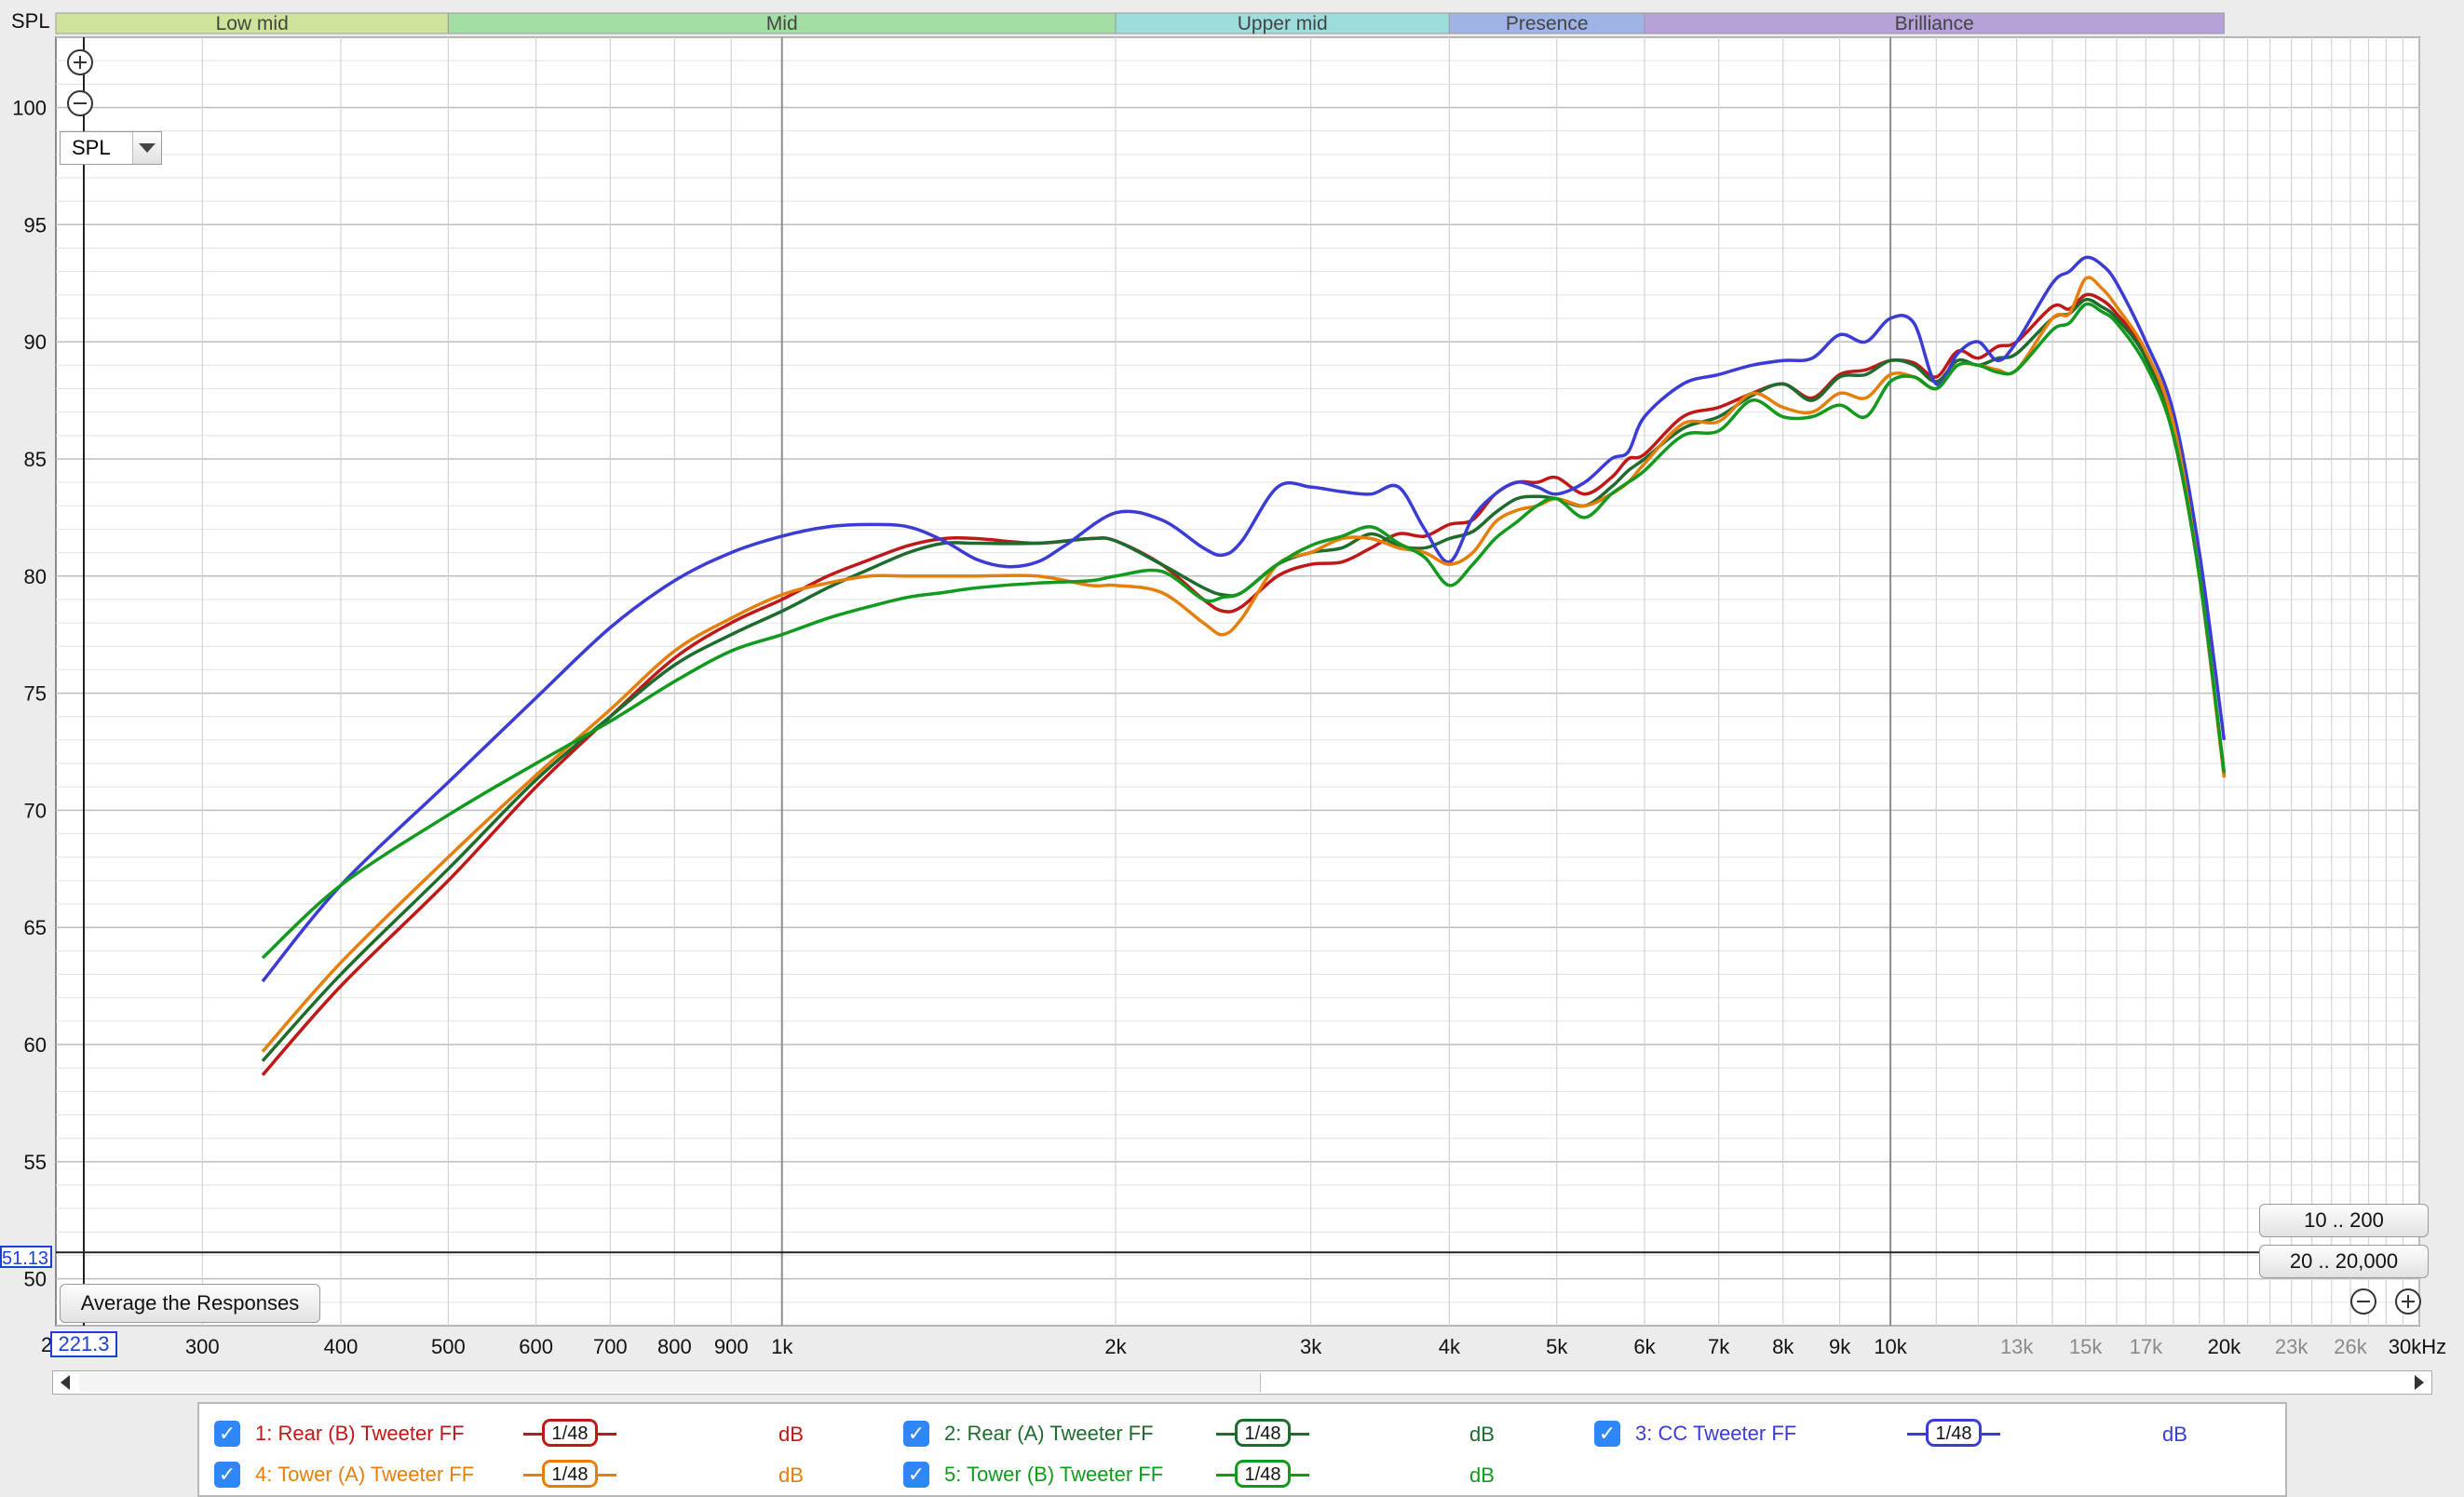  I want to click on unit-selector-value: SPL, so click(91, 147).